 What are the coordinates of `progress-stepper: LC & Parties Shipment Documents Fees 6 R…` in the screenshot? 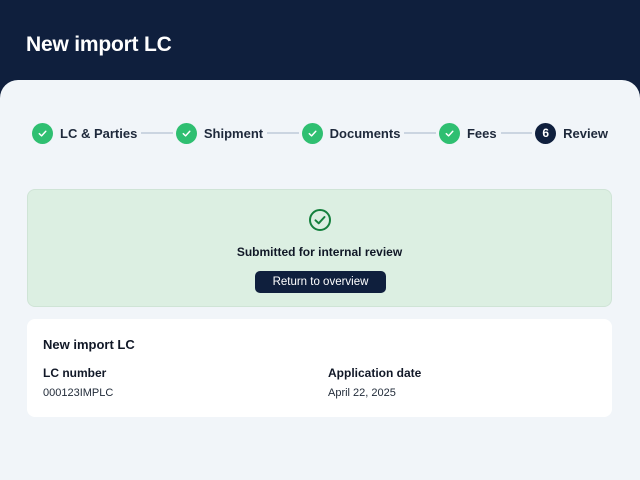 It's located at (320, 133).